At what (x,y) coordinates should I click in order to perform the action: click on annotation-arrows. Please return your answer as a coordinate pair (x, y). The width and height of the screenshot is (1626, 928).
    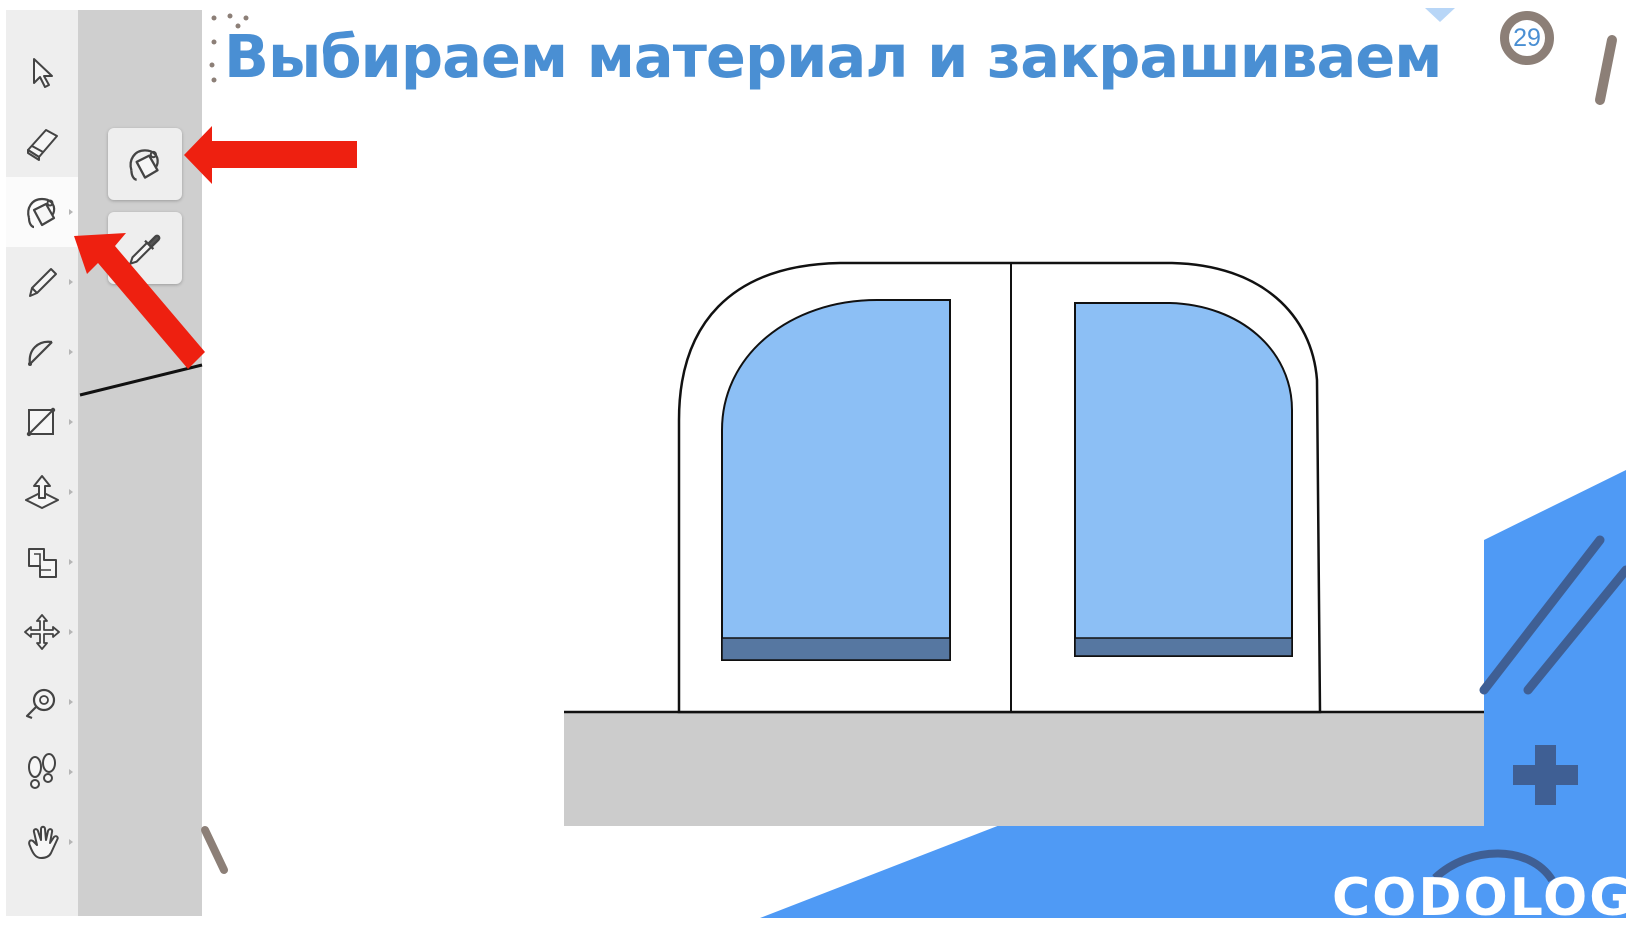
    Looking at the image, I should click on (215, 247).